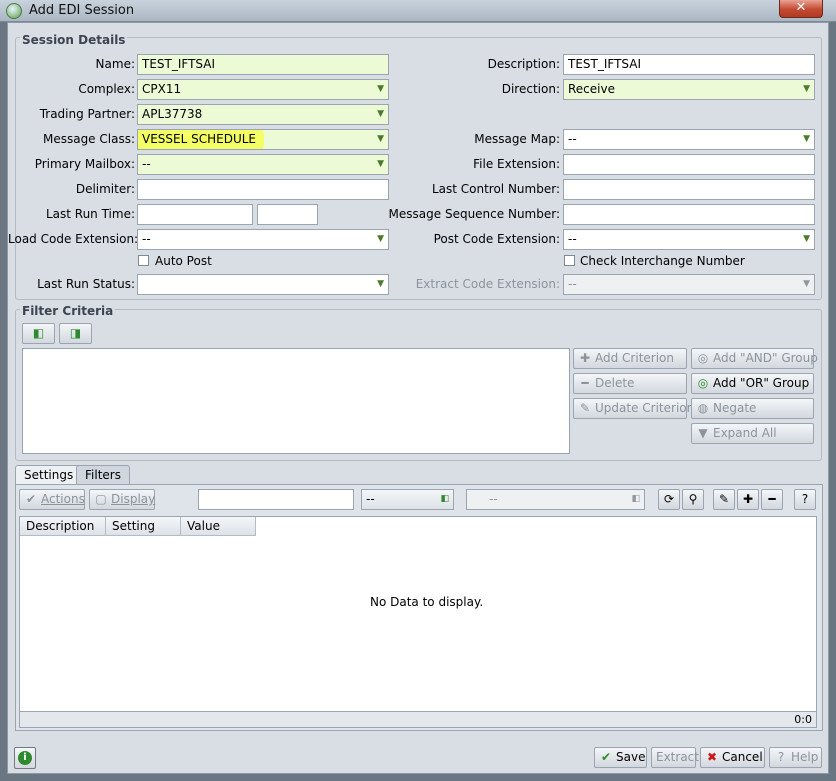 This screenshot has height=781, width=836. Describe the element at coordinates (772, 499) in the screenshot. I see `remove-button: ━` at that location.